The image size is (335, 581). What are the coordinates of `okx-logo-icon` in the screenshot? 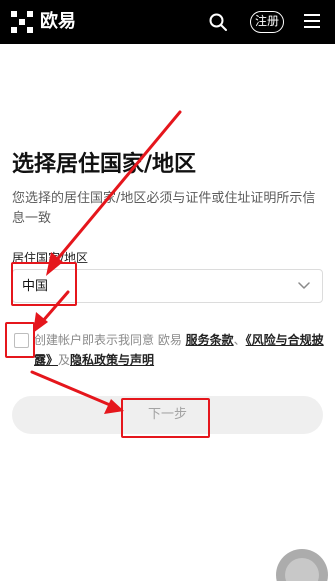 It's located at (22, 22).